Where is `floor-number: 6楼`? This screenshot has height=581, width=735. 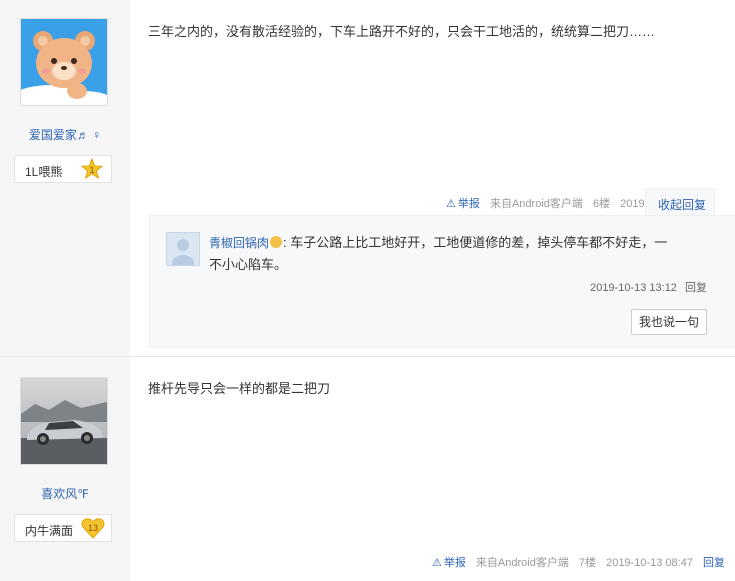 floor-number: 6楼 is located at coordinates (601, 204).